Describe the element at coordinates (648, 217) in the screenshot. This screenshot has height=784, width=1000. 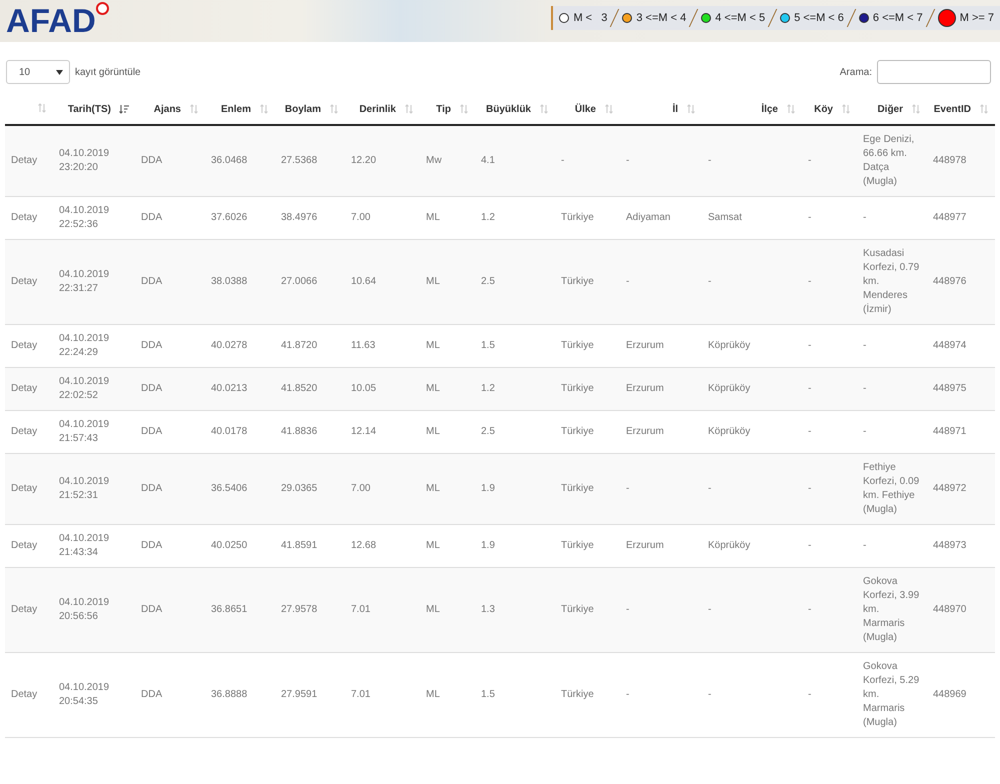
I see `table-cell: Adiyaman` at that location.